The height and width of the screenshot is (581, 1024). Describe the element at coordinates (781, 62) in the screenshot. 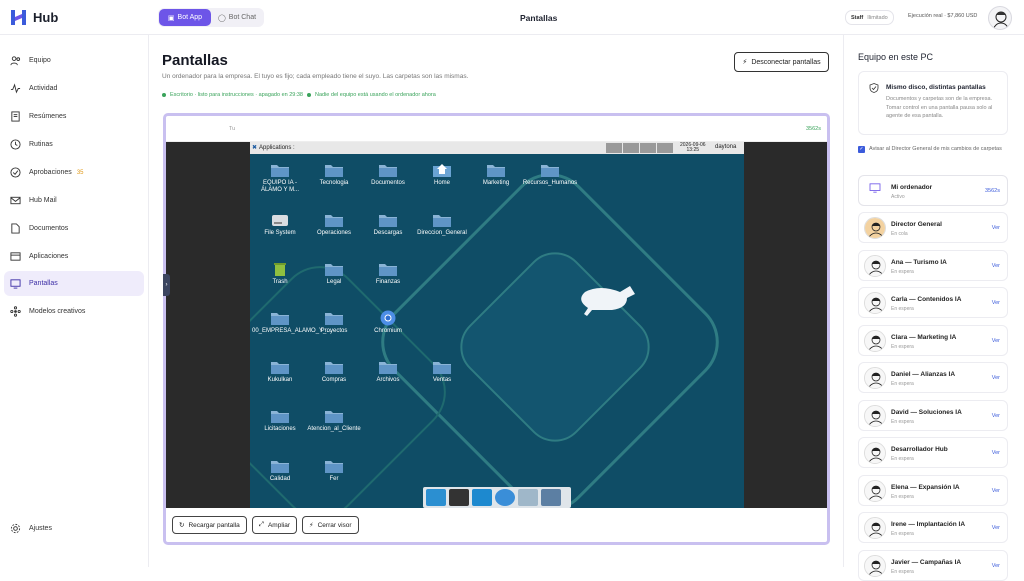

I see `disconnect-screens-button: ⚡ Desconectar pantallas` at that location.